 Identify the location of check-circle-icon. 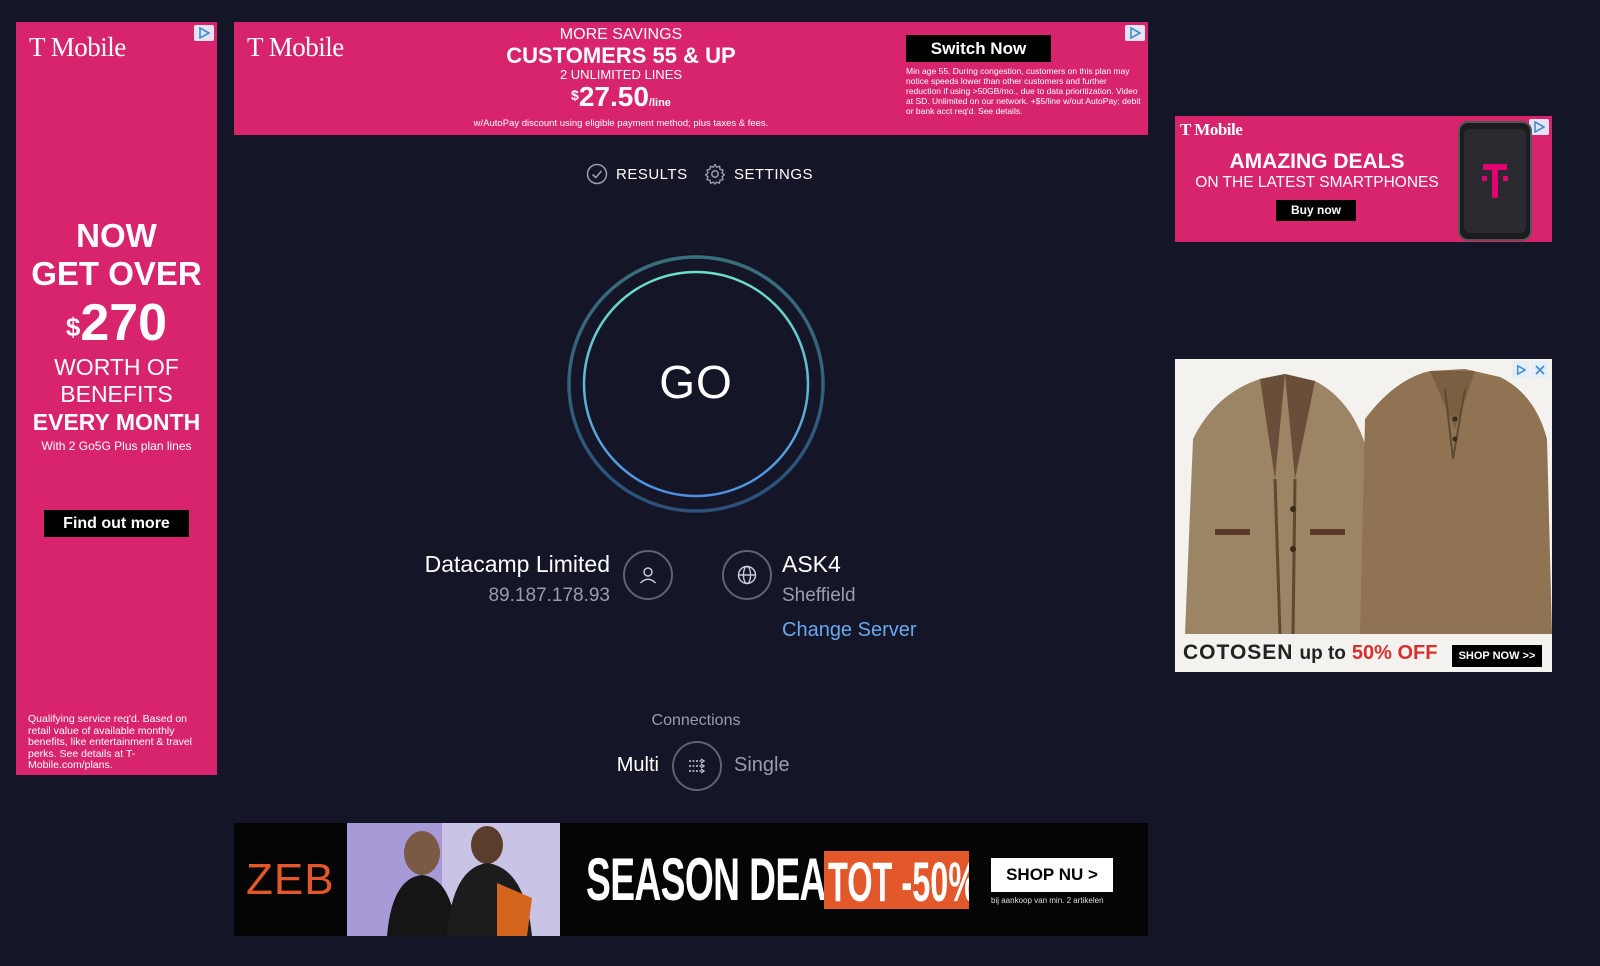
(597, 174).